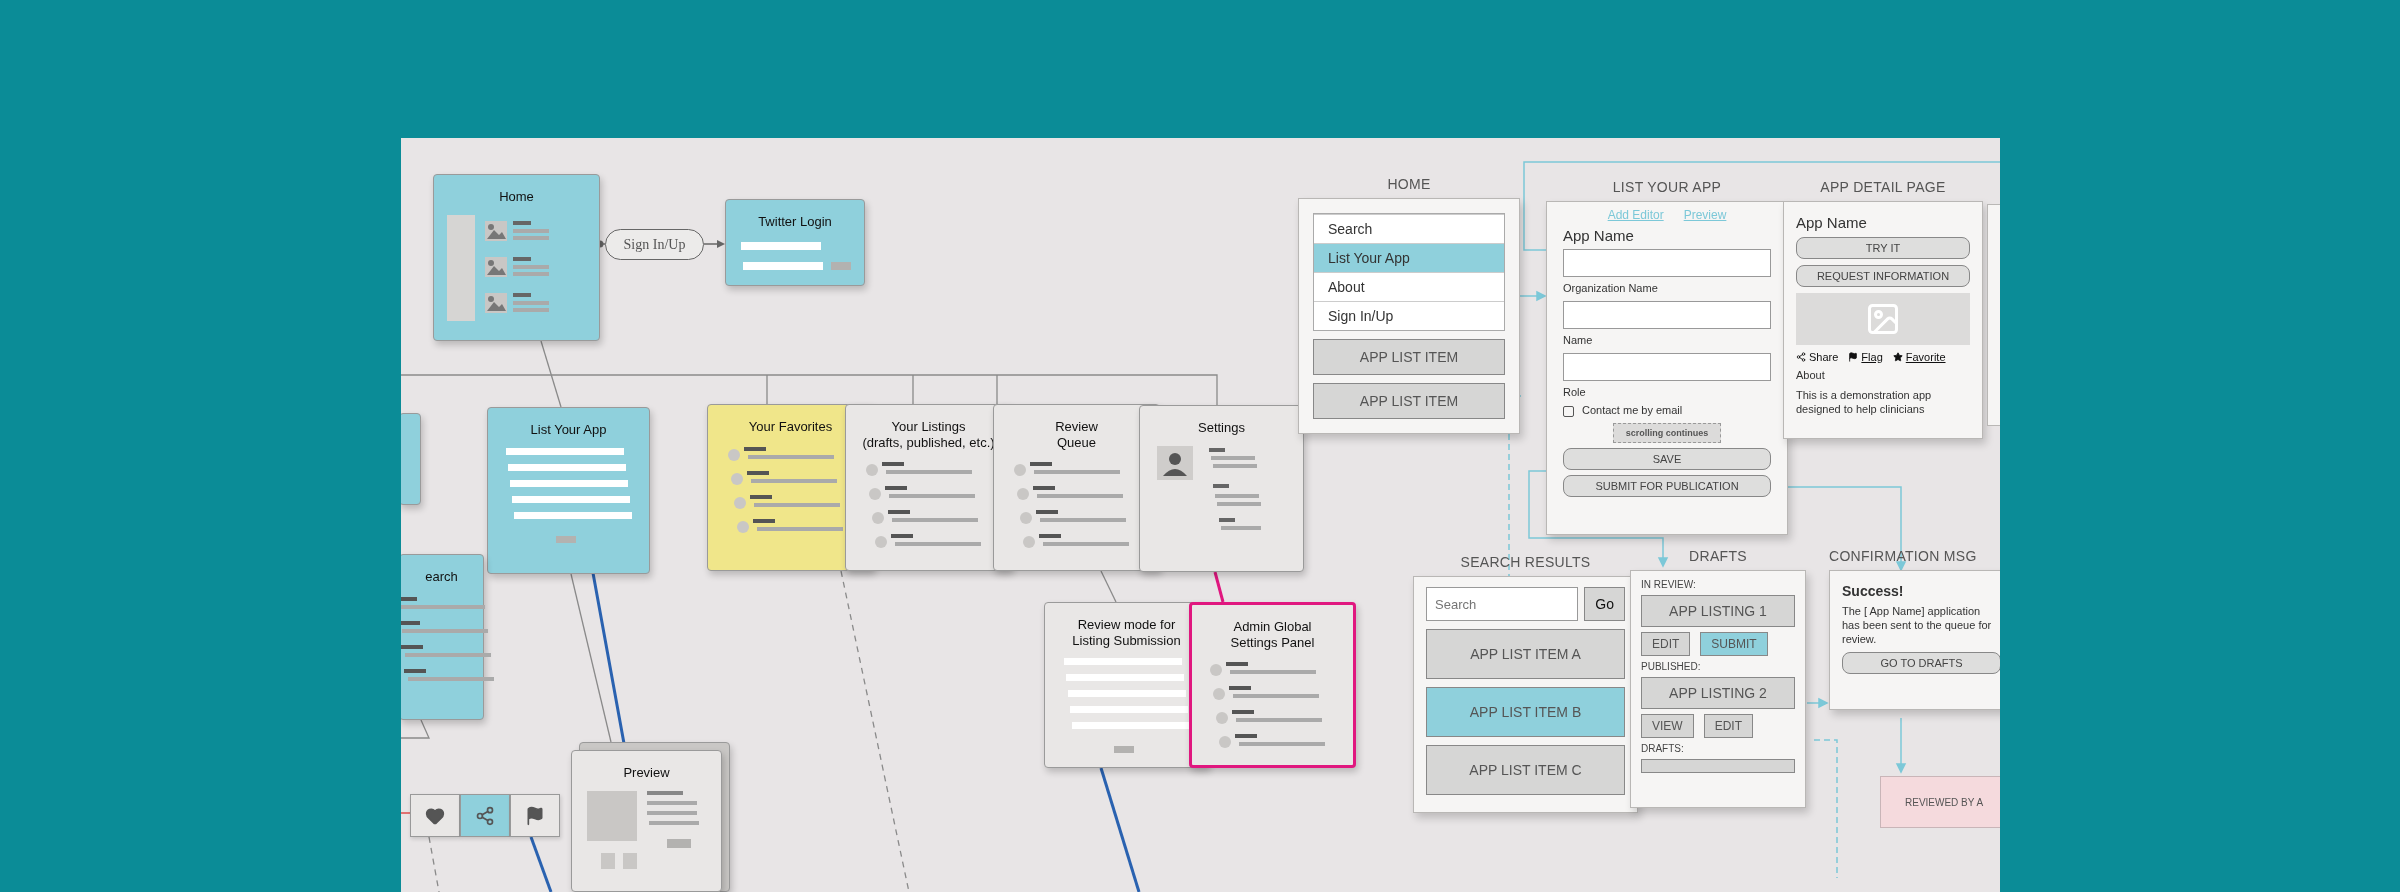 This screenshot has width=2400, height=892. Describe the element at coordinates (1076, 435) in the screenshot. I see `screen-title: Review Queue` at that location.